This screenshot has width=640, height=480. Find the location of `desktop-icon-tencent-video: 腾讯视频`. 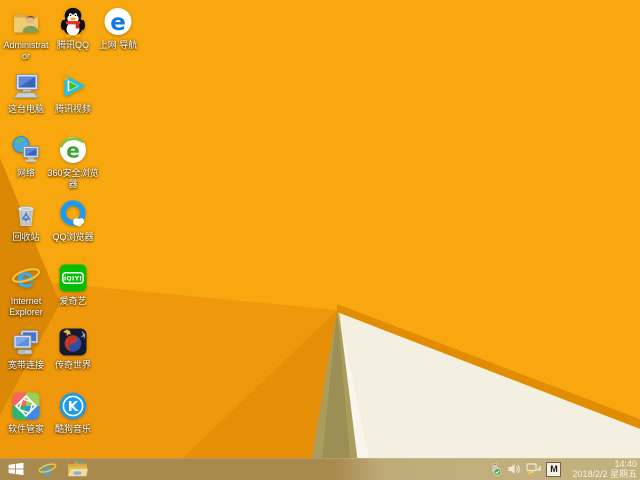

desktop-icon-tencent-video: 腾讯视频 is located at coordinates (73, 92).